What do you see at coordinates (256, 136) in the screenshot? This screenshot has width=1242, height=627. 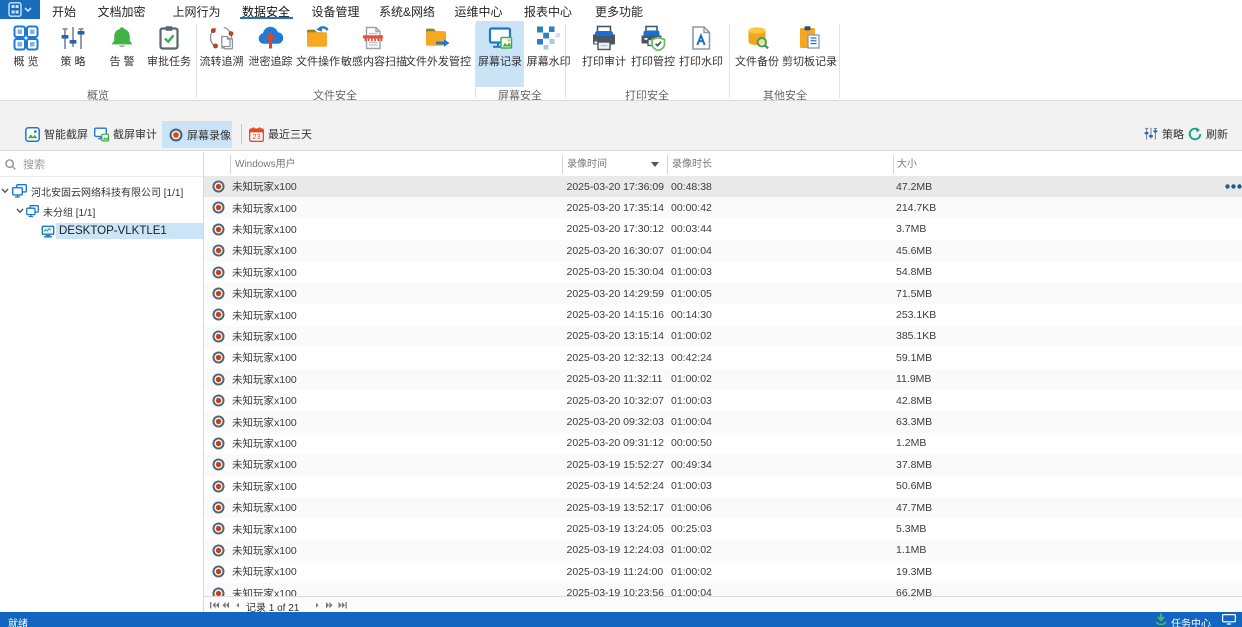 I see `svg-text: 23` at bounding box center [256, 136].